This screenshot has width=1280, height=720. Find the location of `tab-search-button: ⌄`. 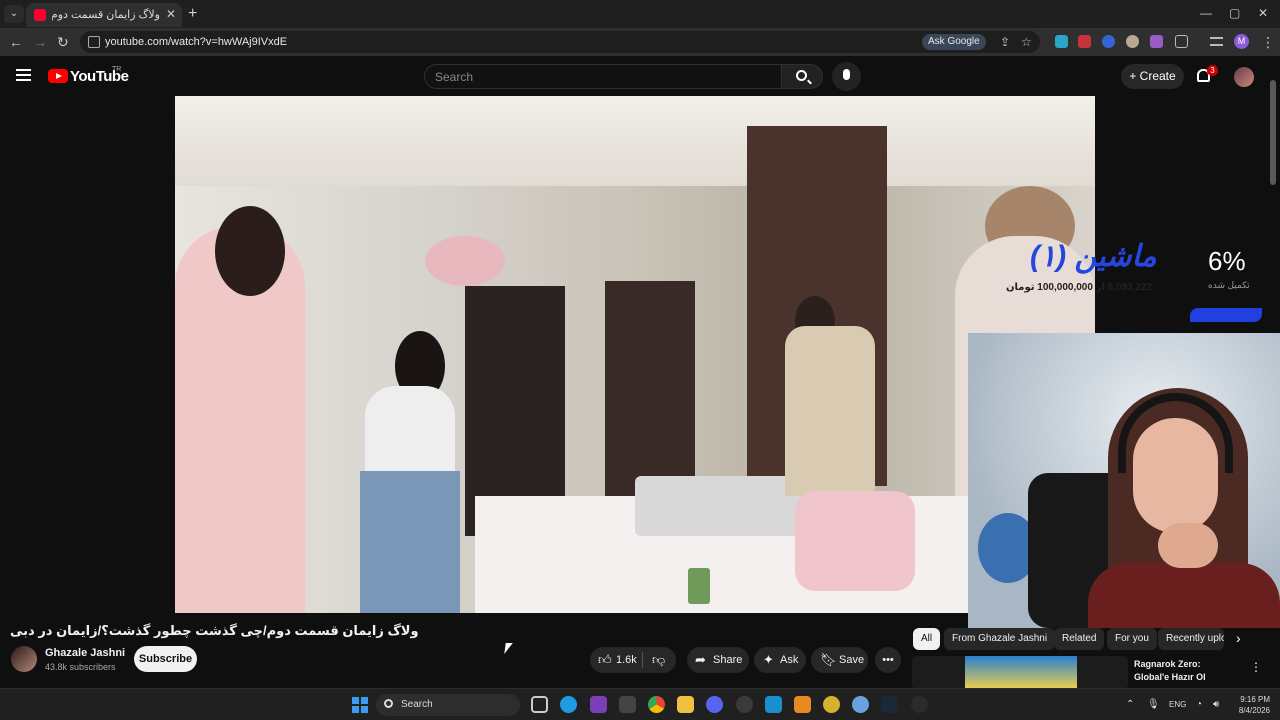

tab-search-button: ⌄ is located at coordinates (14, 14).